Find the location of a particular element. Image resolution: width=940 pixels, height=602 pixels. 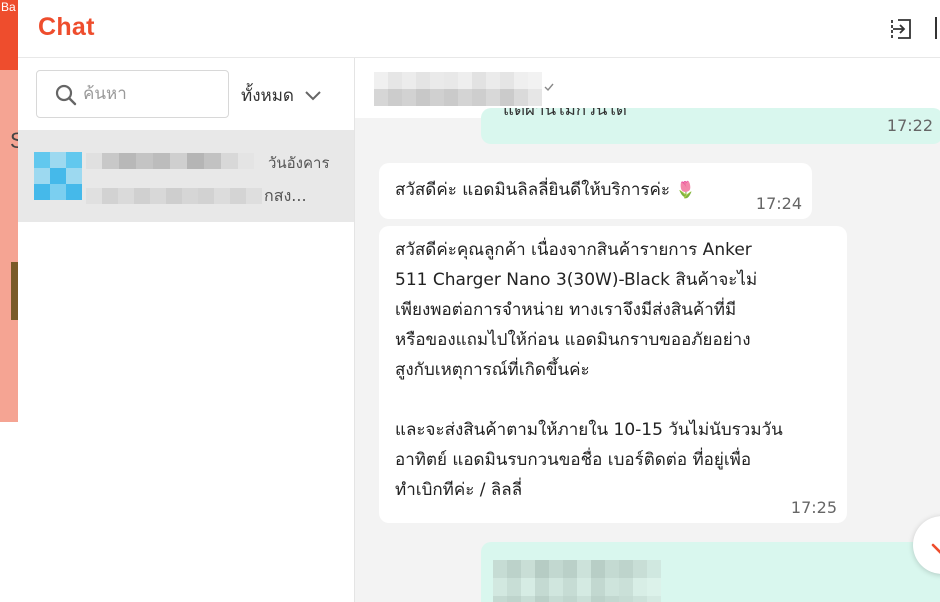

background-header: Ba is located at coordinates (9, 35).